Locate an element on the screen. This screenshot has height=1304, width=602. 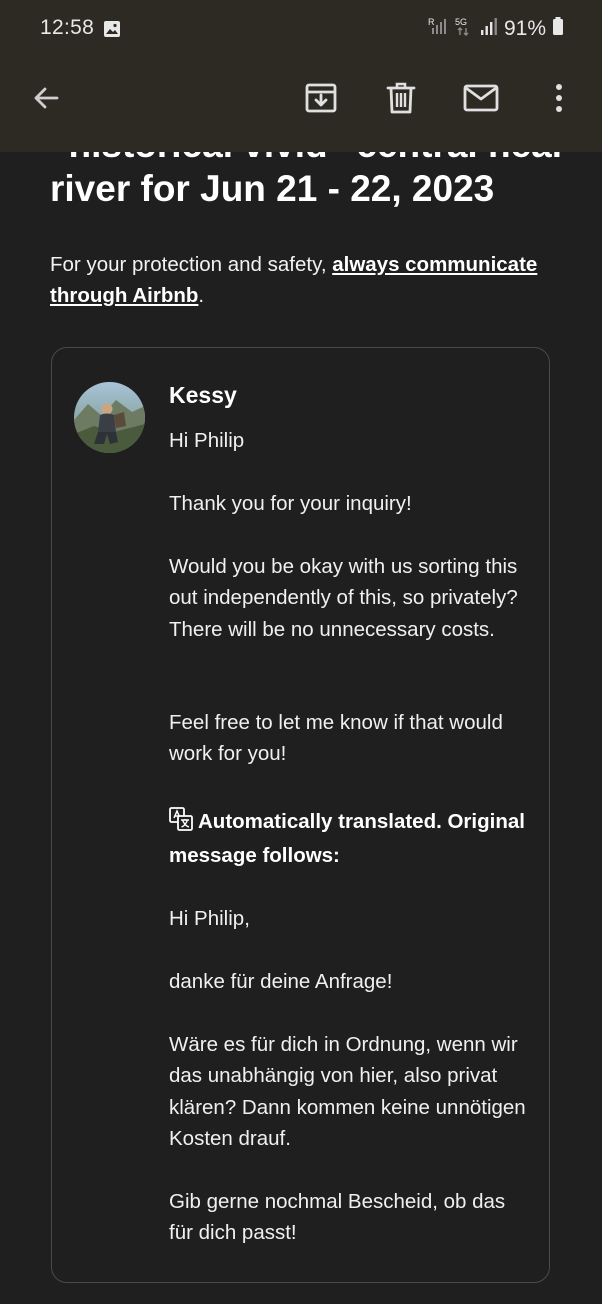
mark-unread-button is located at coordinates (481, 98).